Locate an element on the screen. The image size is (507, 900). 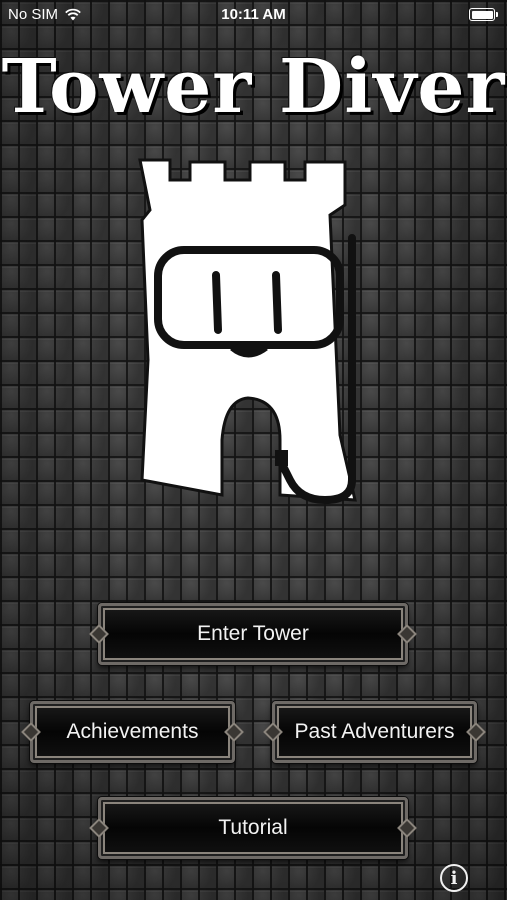
right-eye is located at coordinates (277, 302).